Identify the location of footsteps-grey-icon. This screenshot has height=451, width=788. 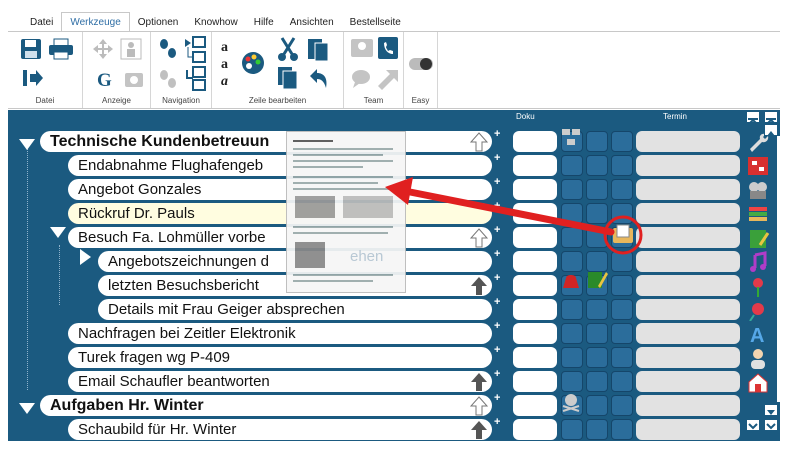
(168, 79).